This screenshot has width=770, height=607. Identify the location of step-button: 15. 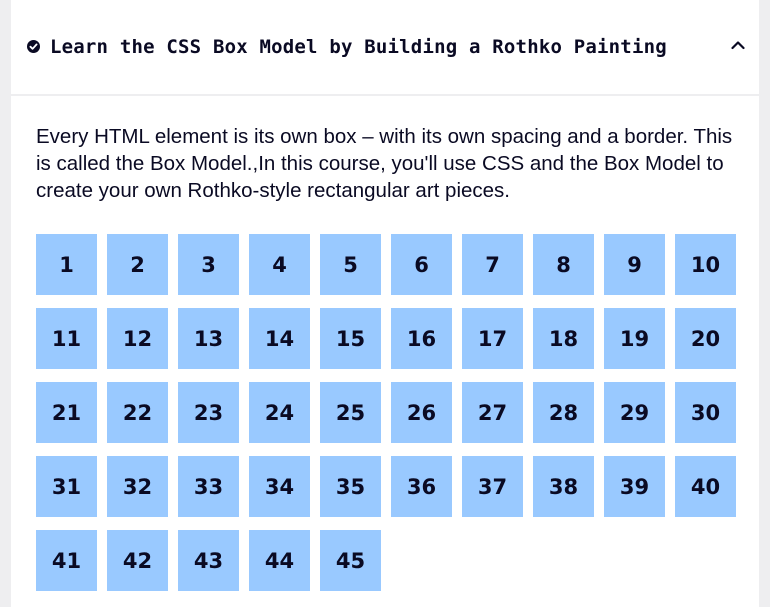
(350, 338).